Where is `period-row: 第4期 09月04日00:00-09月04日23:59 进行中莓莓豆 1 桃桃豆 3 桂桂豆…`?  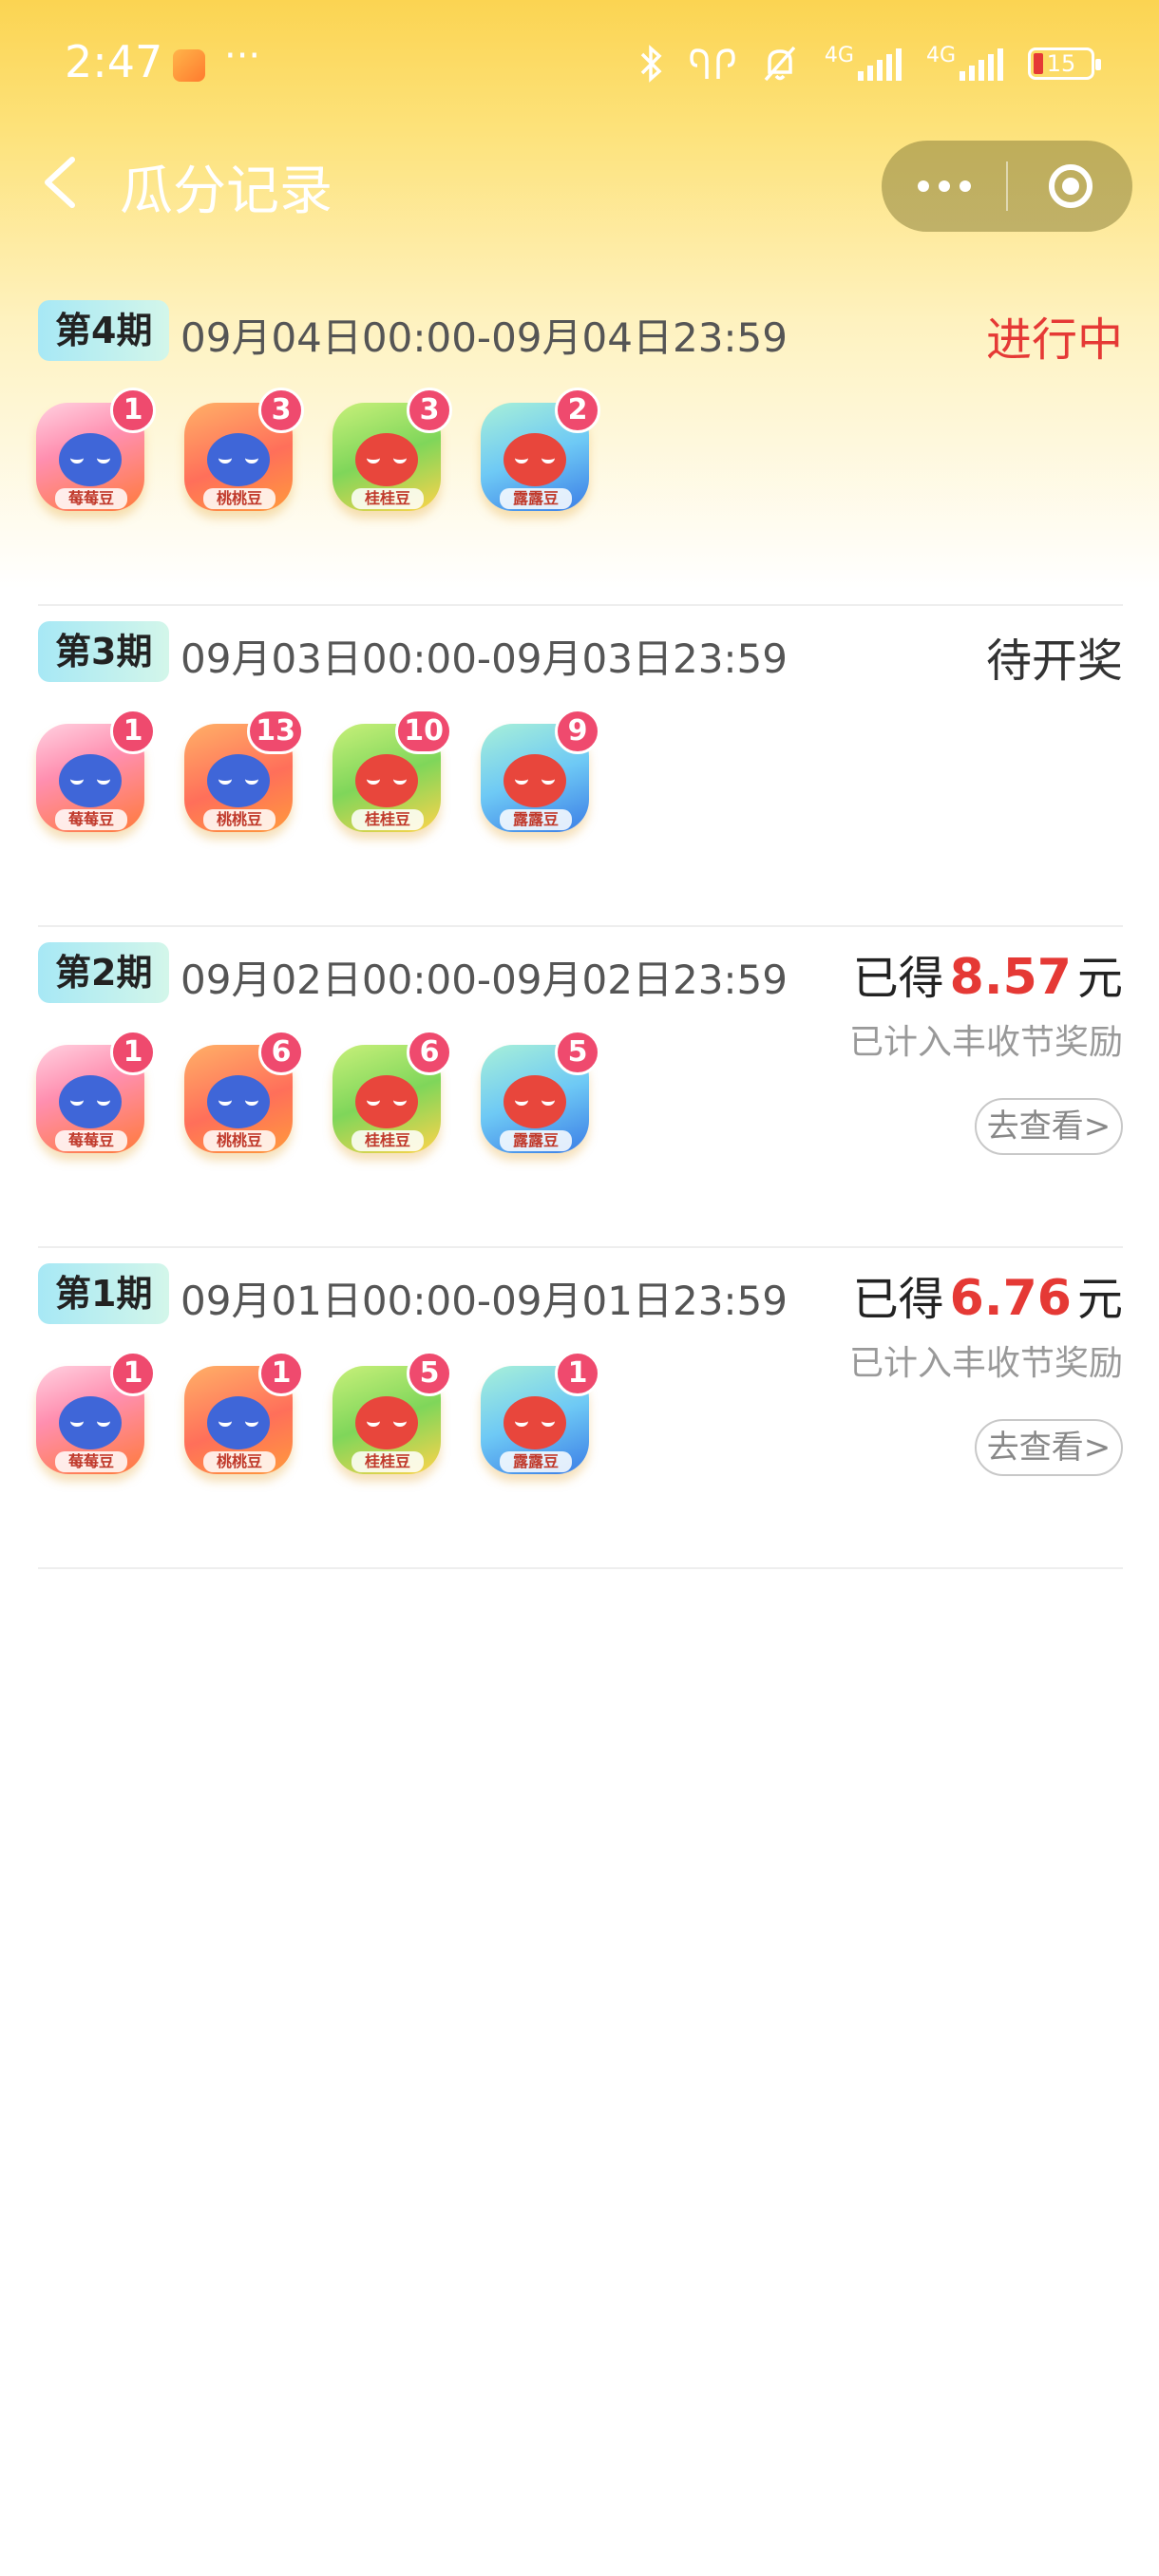
period-row: 第4期 09月04日00:00-09月04日23:59 进行中莓莓豆 1 桃桃豆 3 桂桂豆… is located at coordinates (579, 445).